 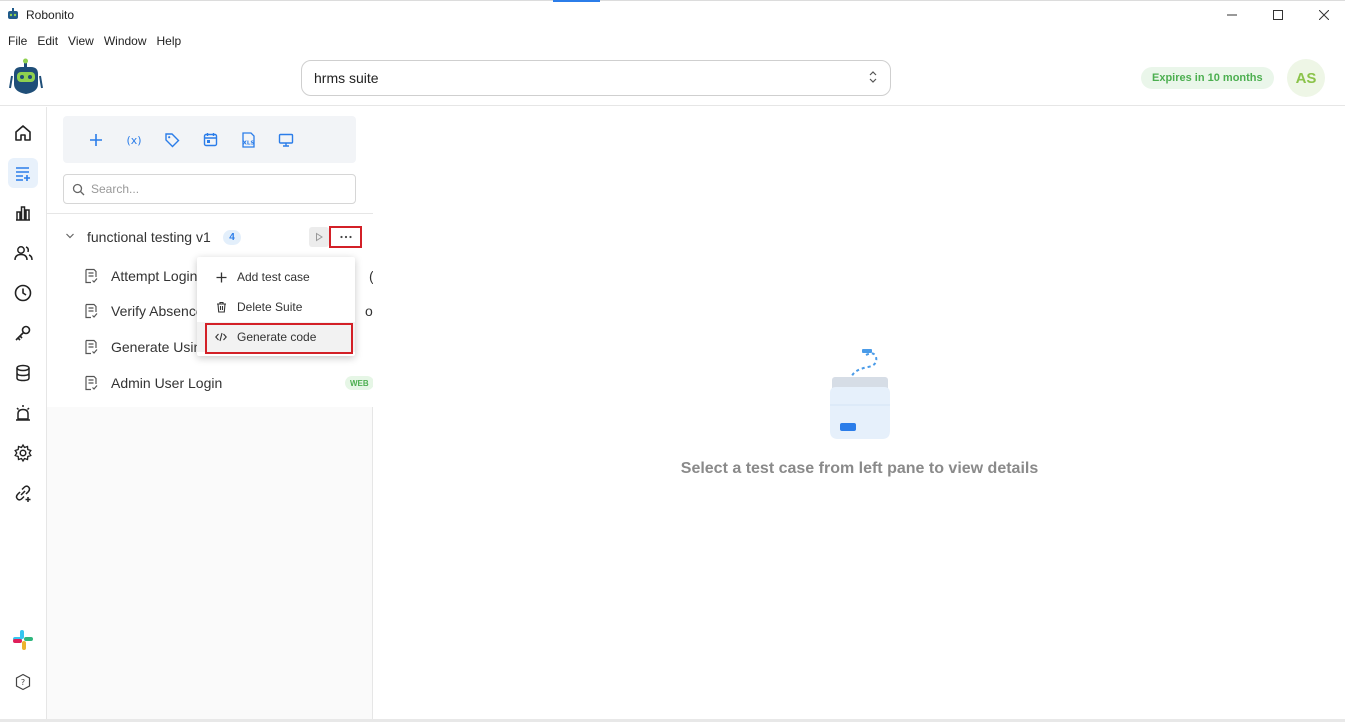 I want to click on users-icon, so click(x=23, y=253).